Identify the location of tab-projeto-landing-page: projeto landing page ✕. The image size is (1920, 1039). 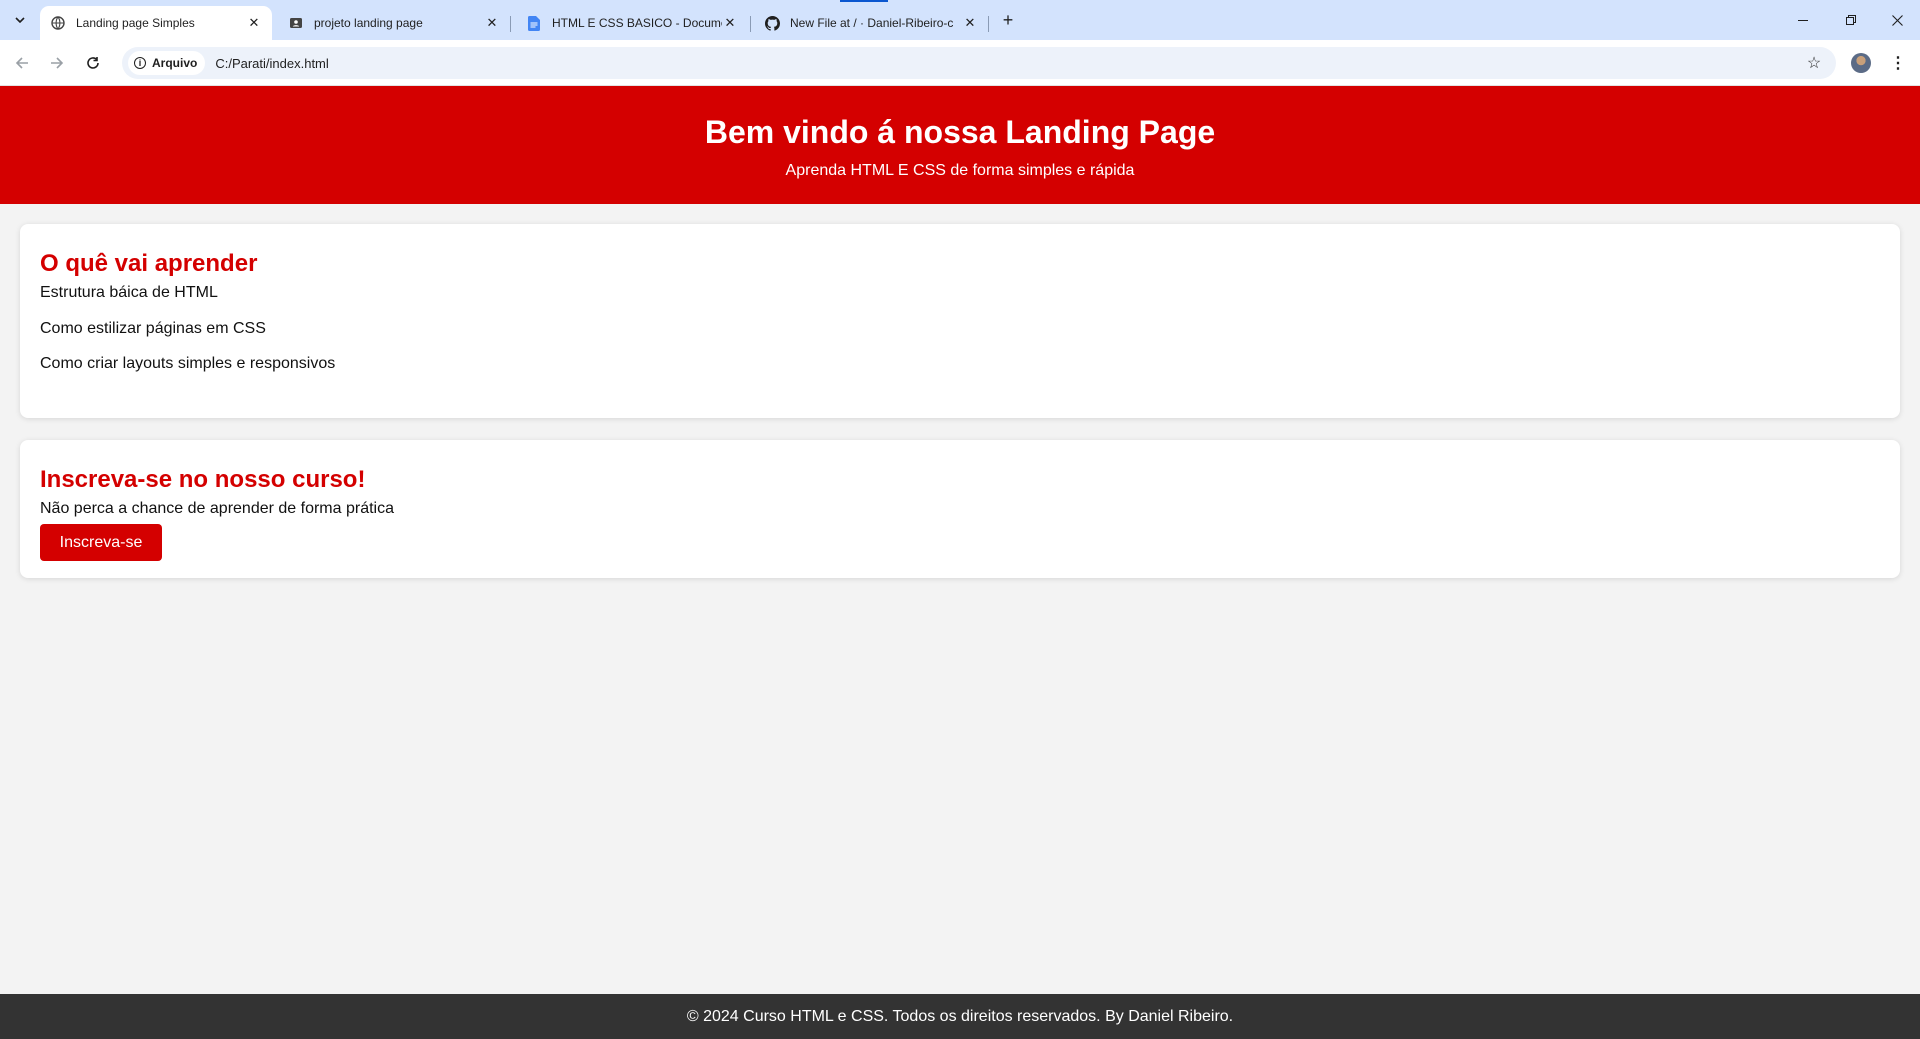
(394, 23).